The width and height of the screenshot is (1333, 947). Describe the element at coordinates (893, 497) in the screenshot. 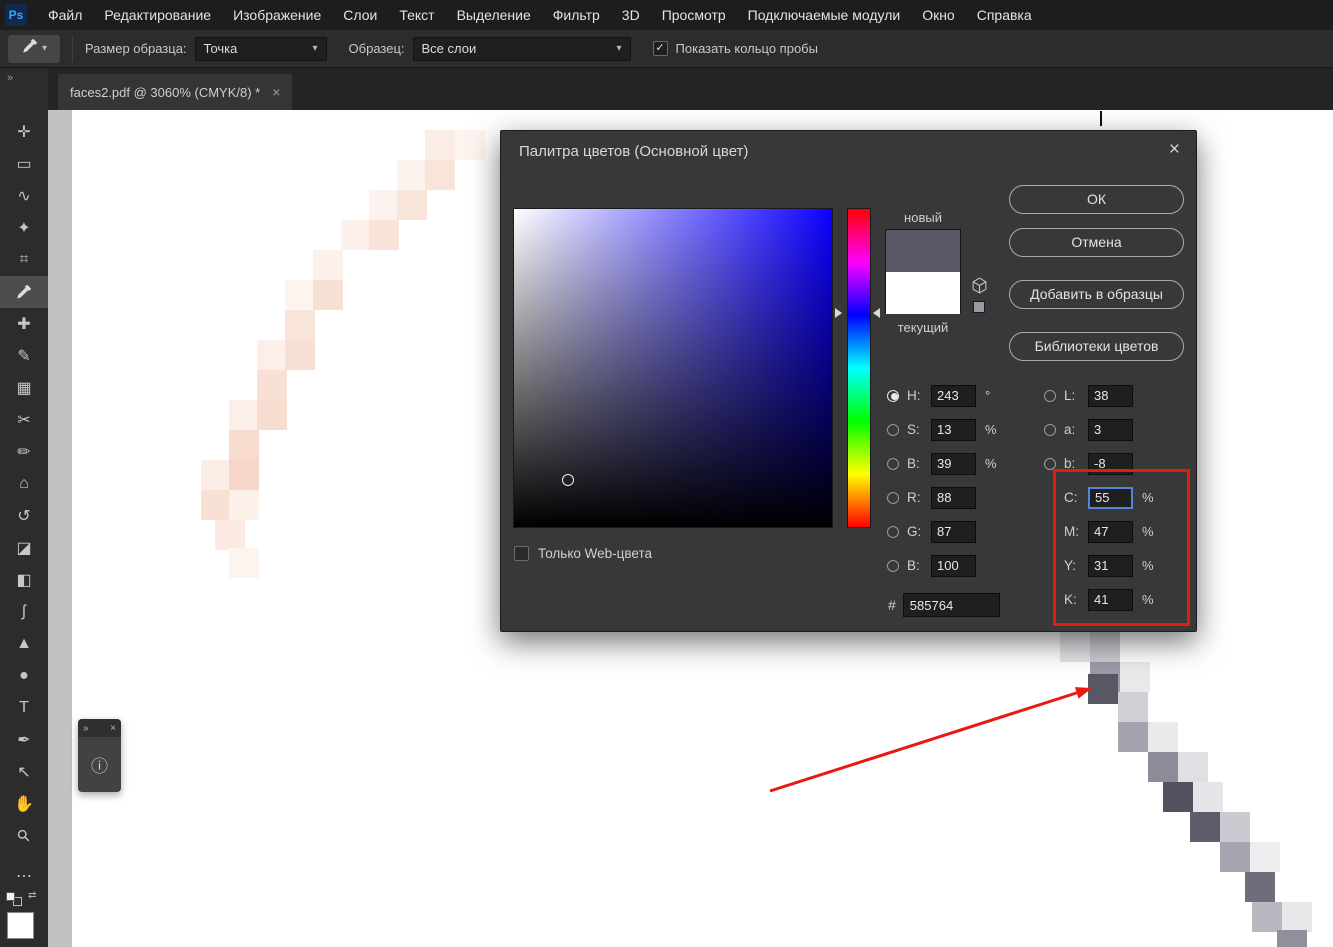

I see `red-radio` at that location.